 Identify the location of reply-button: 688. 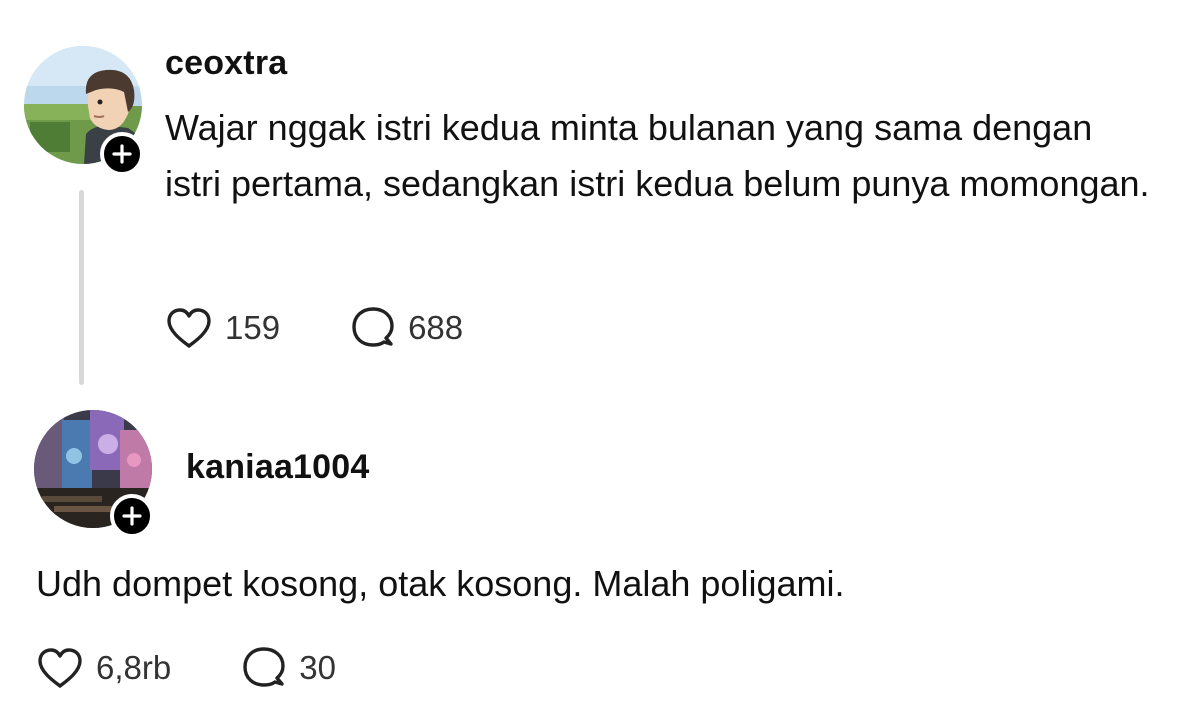
(406, 328).